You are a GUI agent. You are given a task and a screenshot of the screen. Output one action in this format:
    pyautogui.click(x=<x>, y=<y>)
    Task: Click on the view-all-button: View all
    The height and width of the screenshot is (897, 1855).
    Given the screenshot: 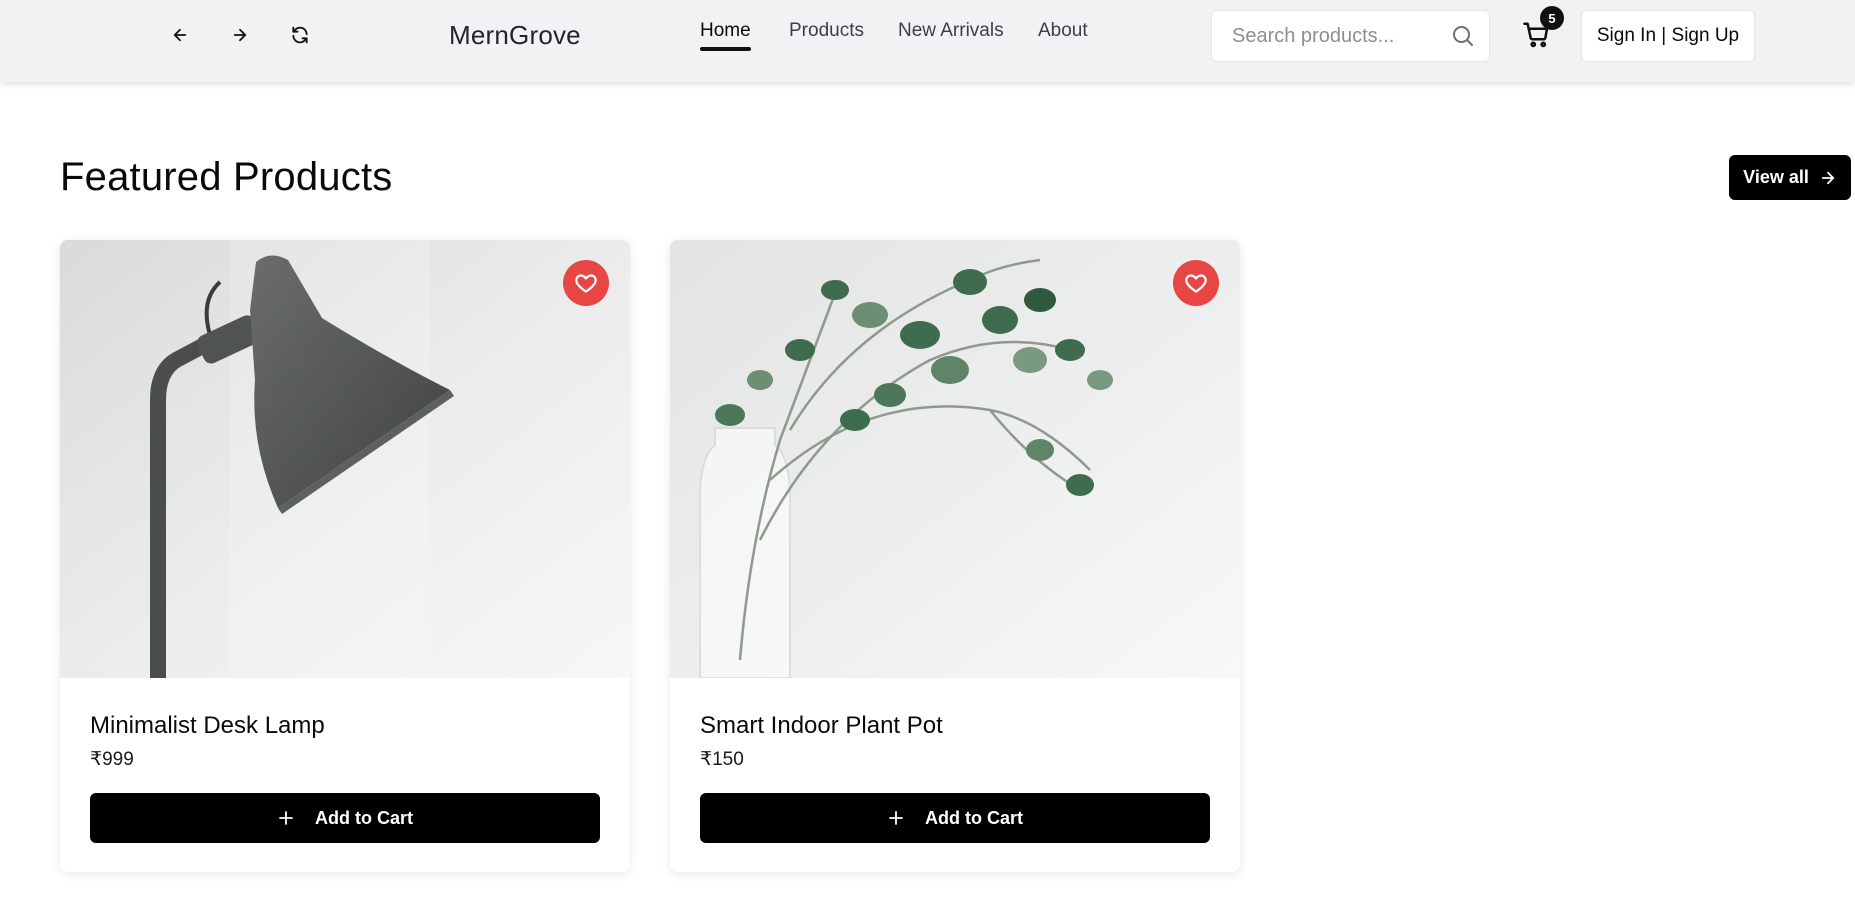 What is the action you would take?
    pyautogui.click(x=1790, y=177)
    